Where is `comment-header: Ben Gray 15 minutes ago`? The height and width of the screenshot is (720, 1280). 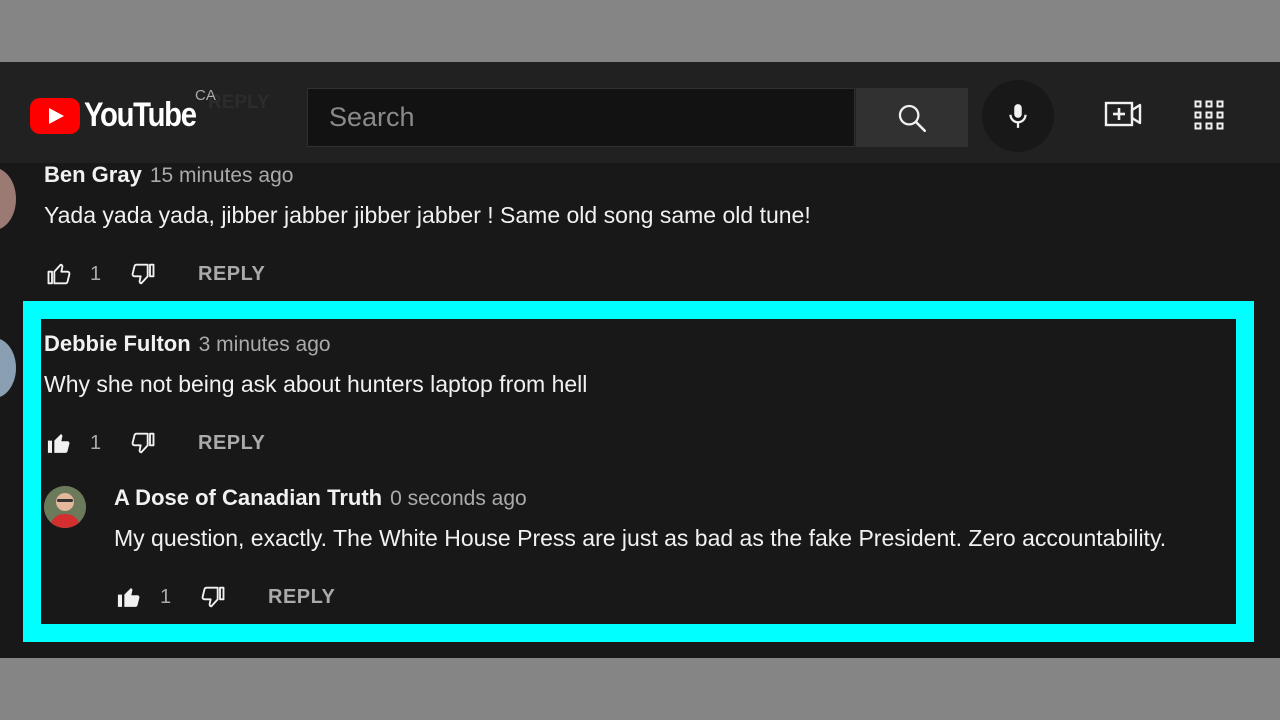
comment-header: Ben Gray 15 minutes ago is located at coordinates (427, 175).